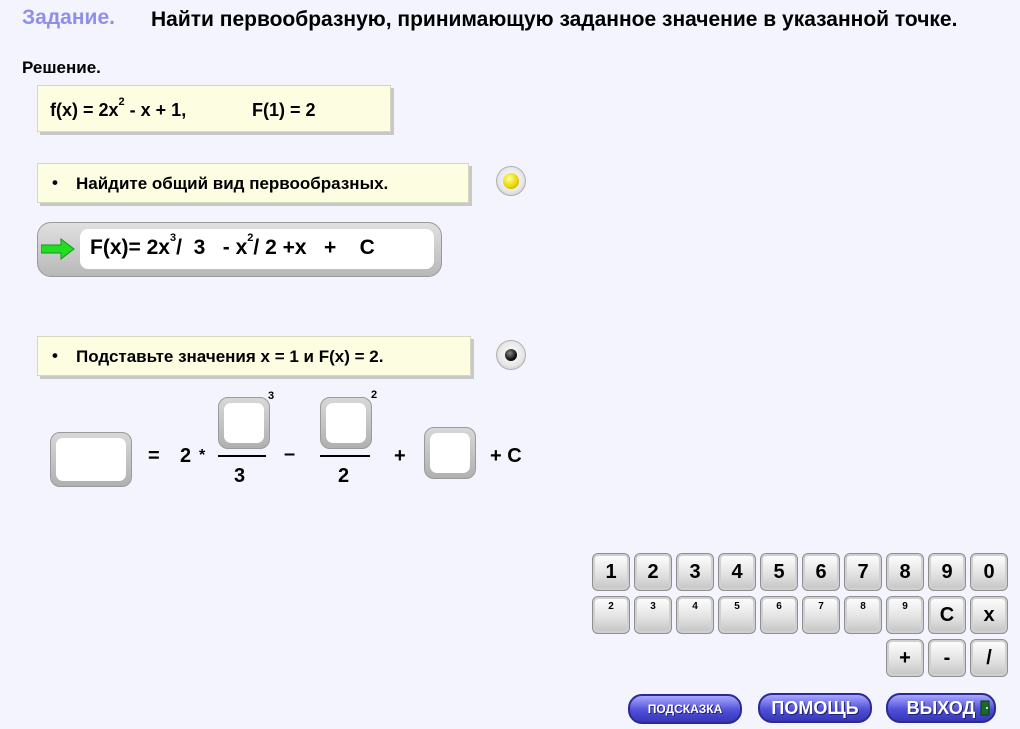  Describe the element at coordinates (947, 658) in the screenshot. I see `key-minus: -` at that location.